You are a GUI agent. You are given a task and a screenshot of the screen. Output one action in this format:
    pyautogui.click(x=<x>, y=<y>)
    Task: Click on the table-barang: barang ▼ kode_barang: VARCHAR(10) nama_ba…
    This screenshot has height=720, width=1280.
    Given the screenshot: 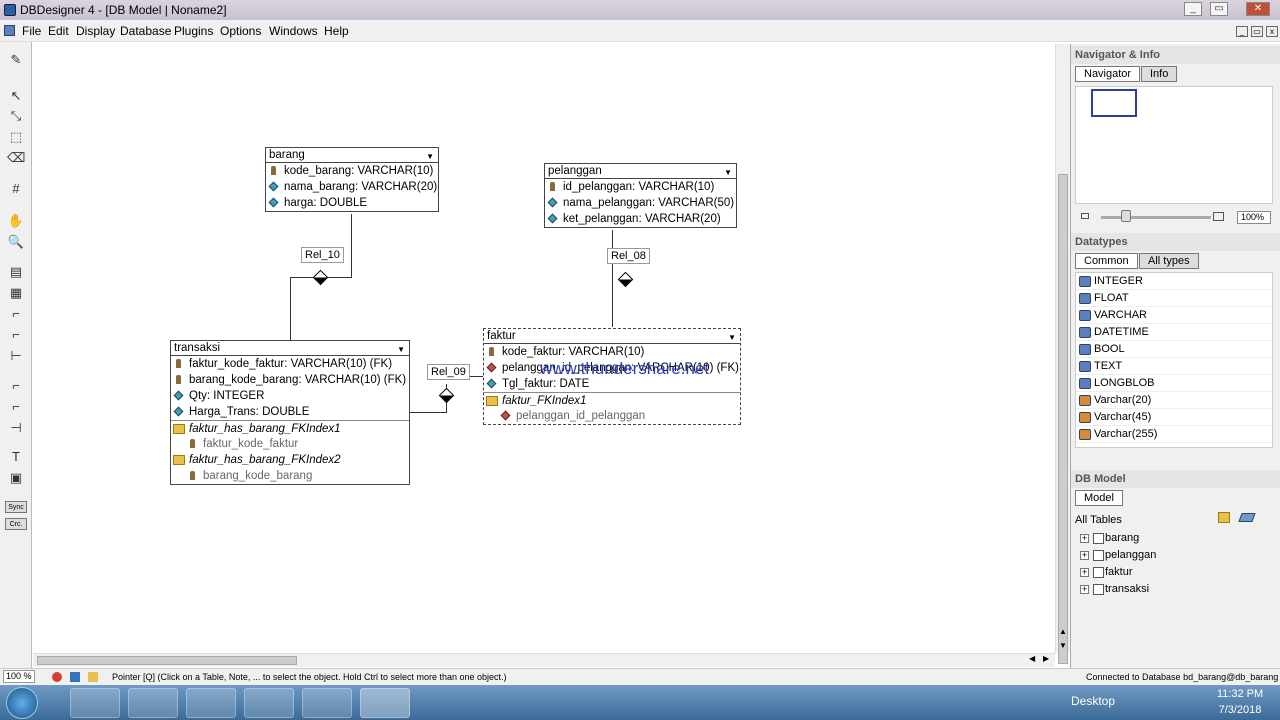 What is the action you would take?
    pyautogui.click(x=352, y=179)
    